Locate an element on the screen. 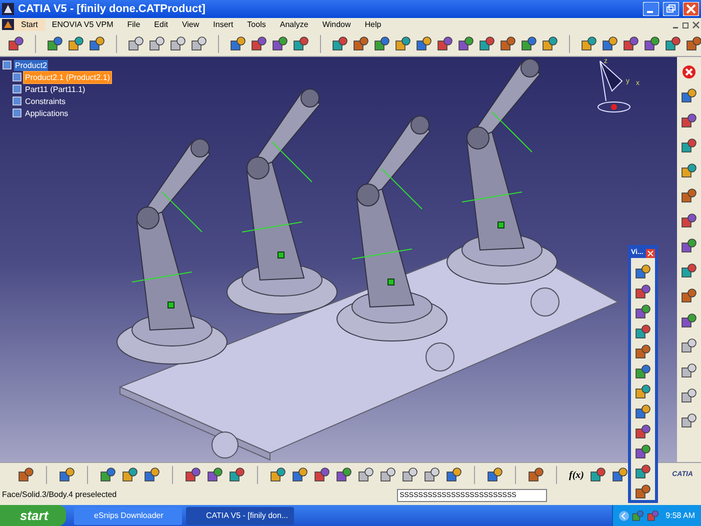 The image size is (701, 526). taskbar-button: eSnips Downloader is located at coordinates (128, 515).